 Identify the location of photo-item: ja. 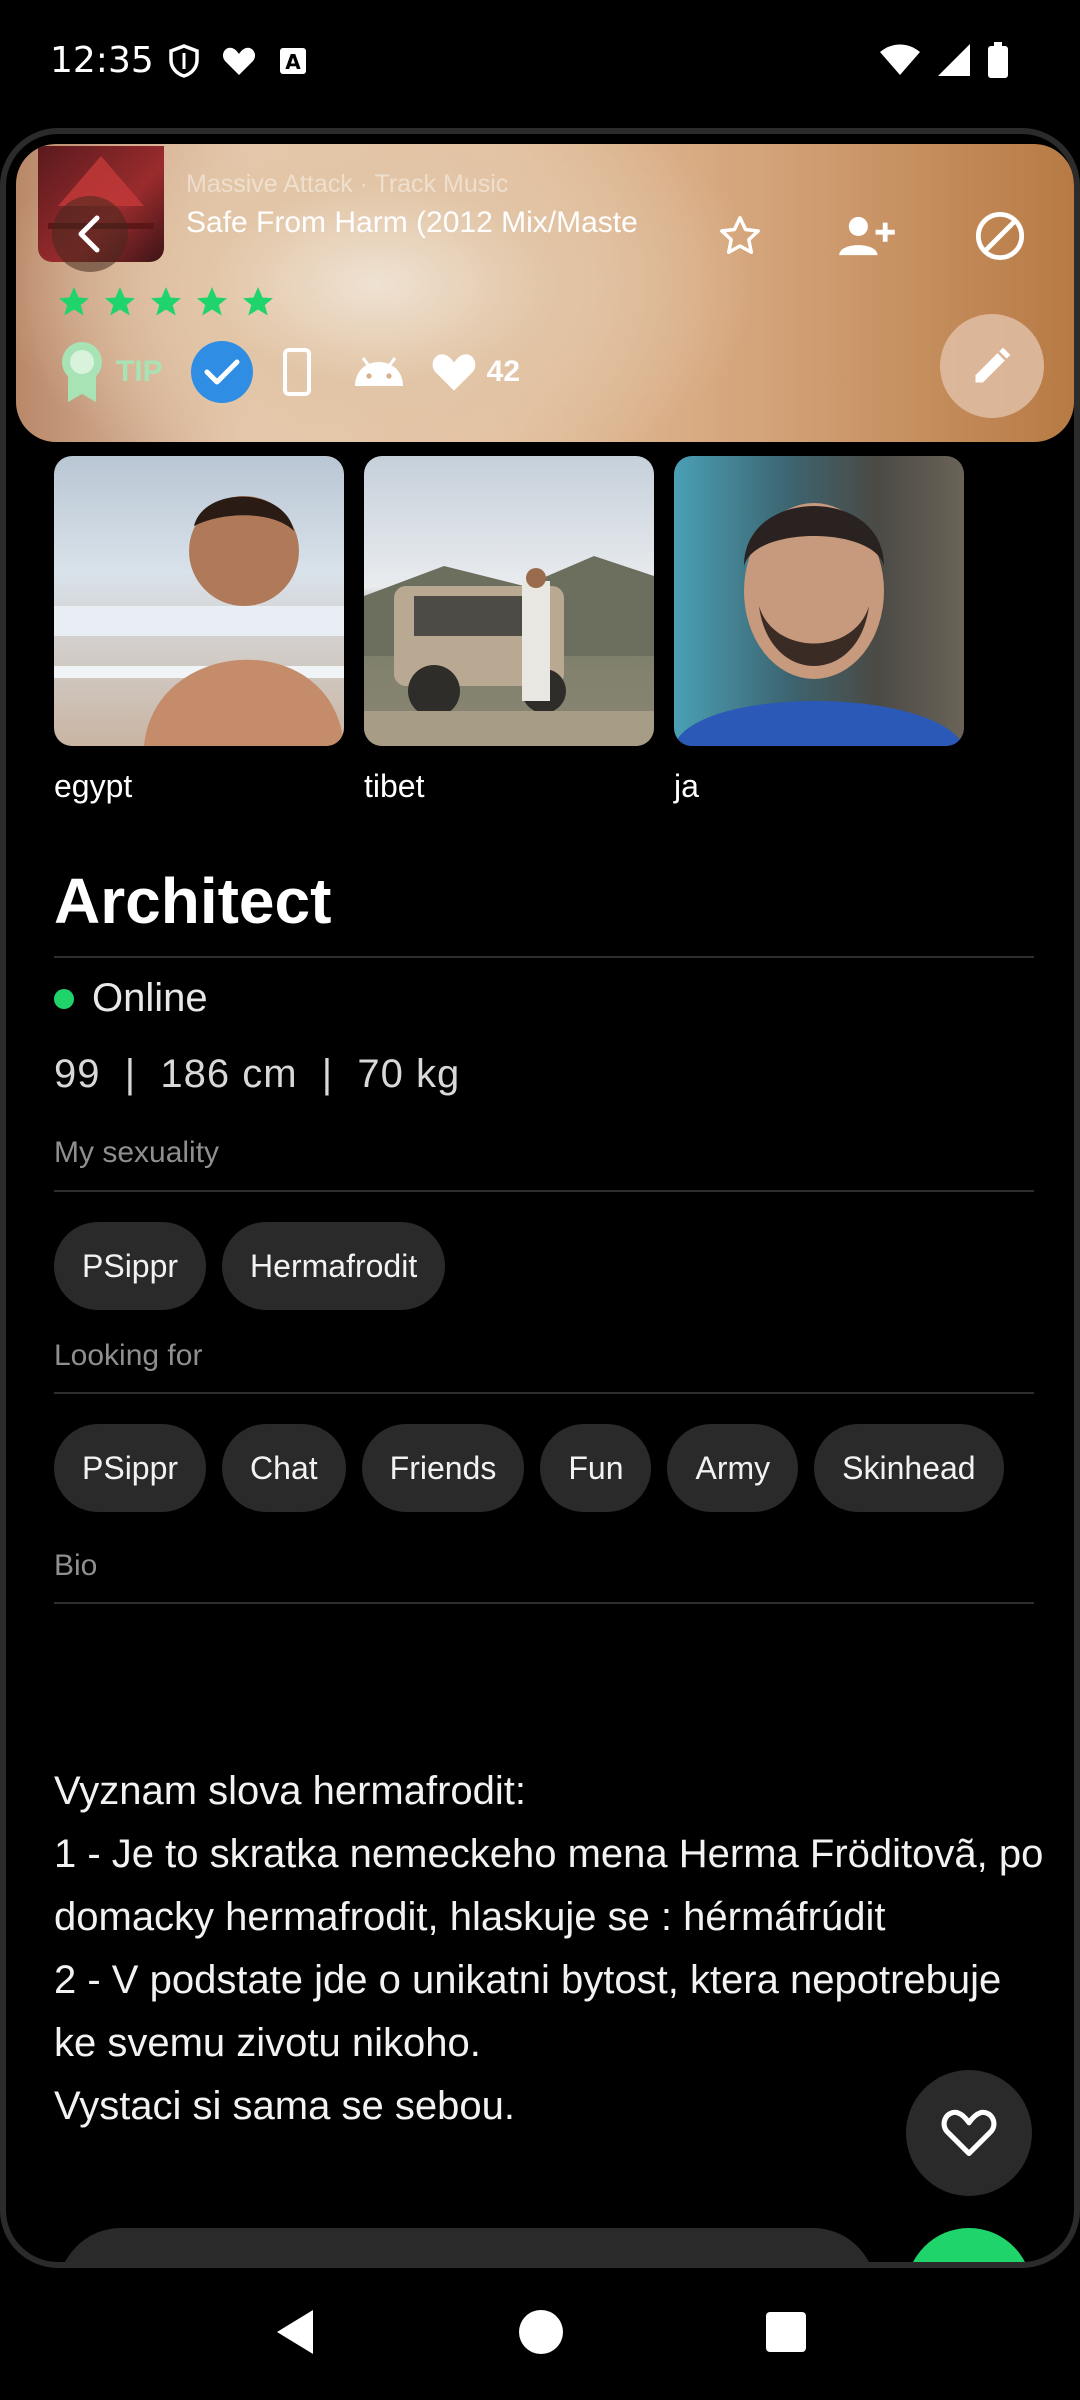
(819, 630).